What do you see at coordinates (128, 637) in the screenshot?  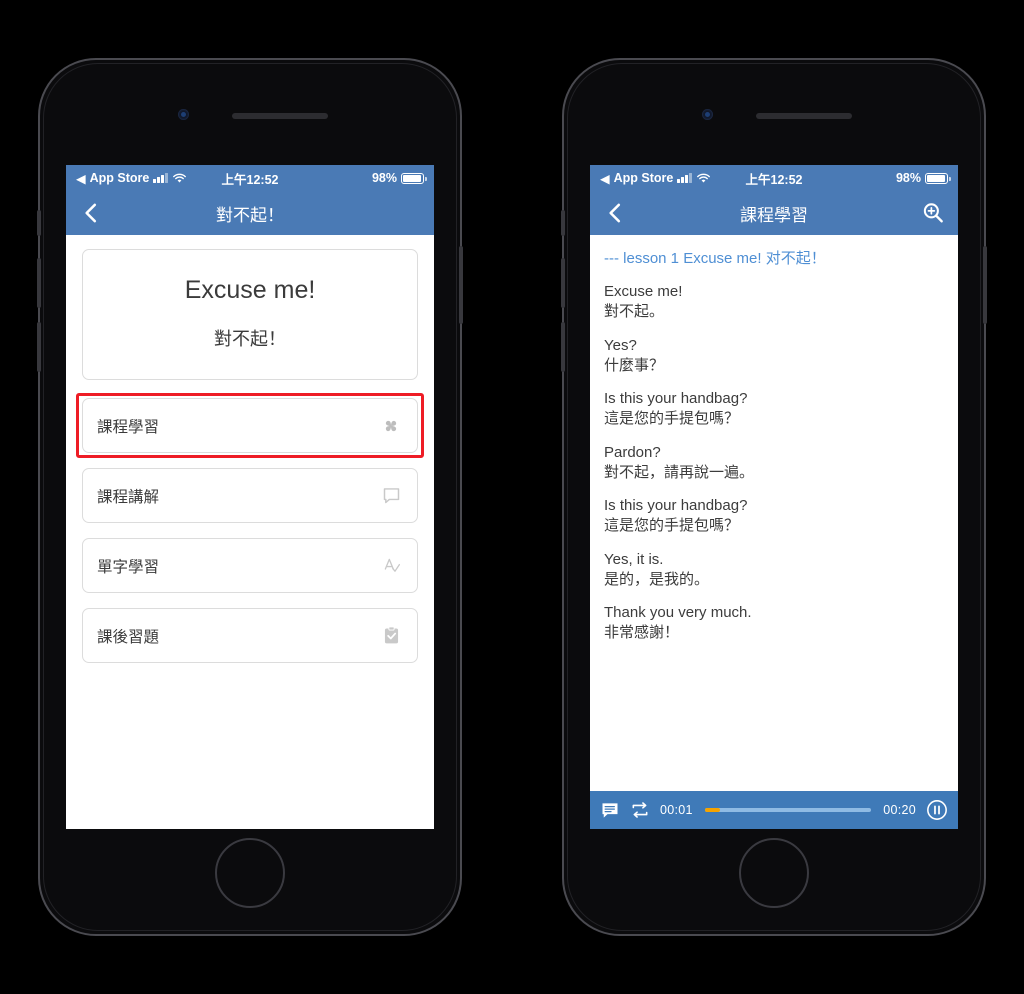 I see `menu-item-label: 課後習題` at bounding box center [128, 637].